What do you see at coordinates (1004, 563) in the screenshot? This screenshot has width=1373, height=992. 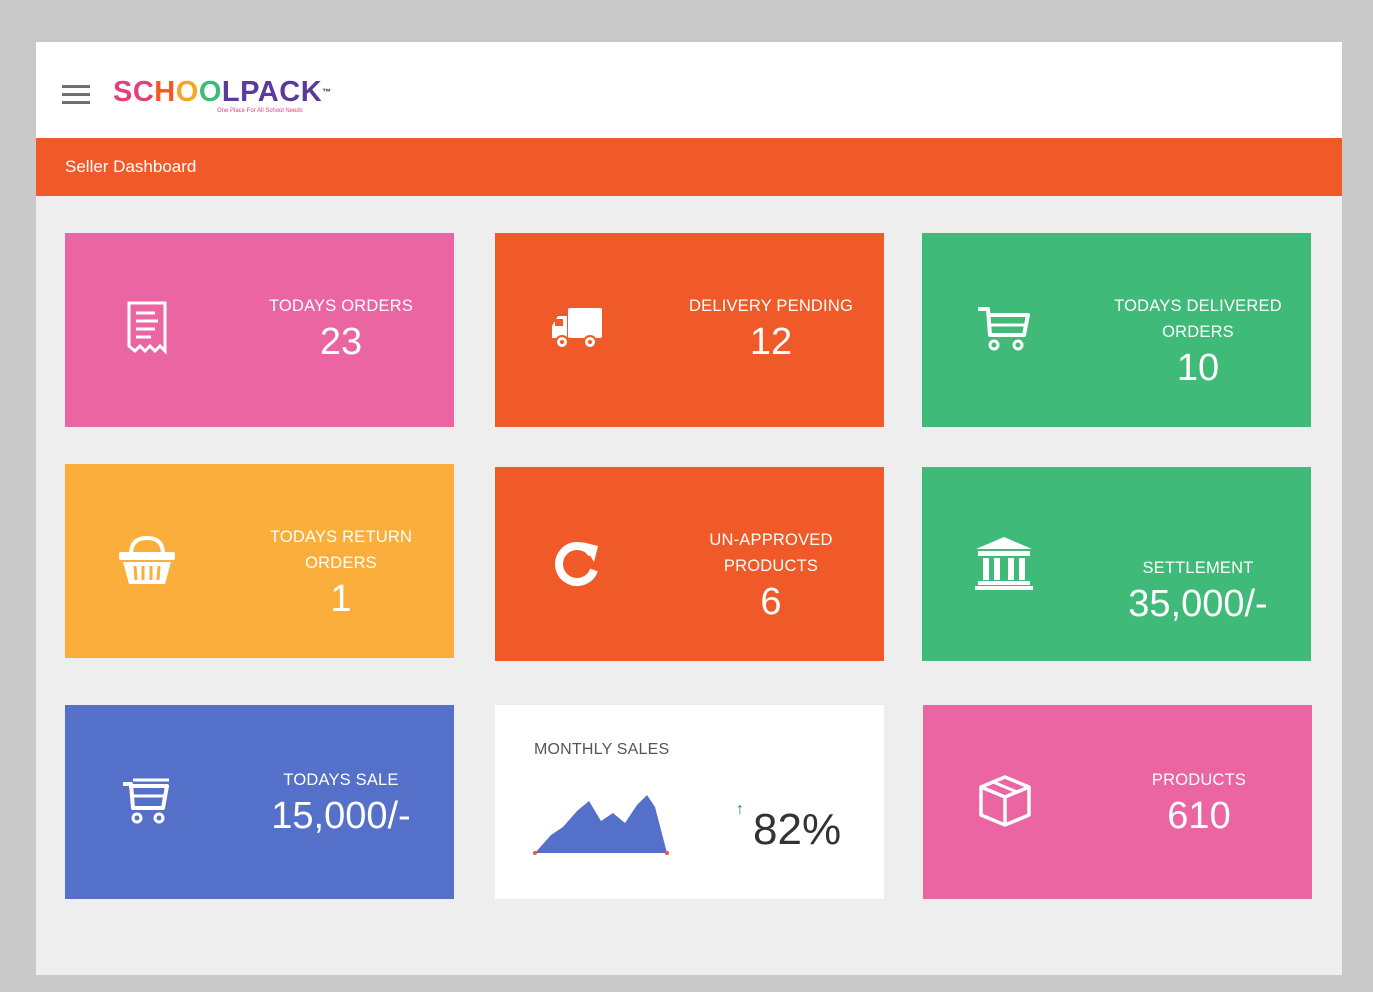 I see `bank-icon` at bounding box center [1004, 563].